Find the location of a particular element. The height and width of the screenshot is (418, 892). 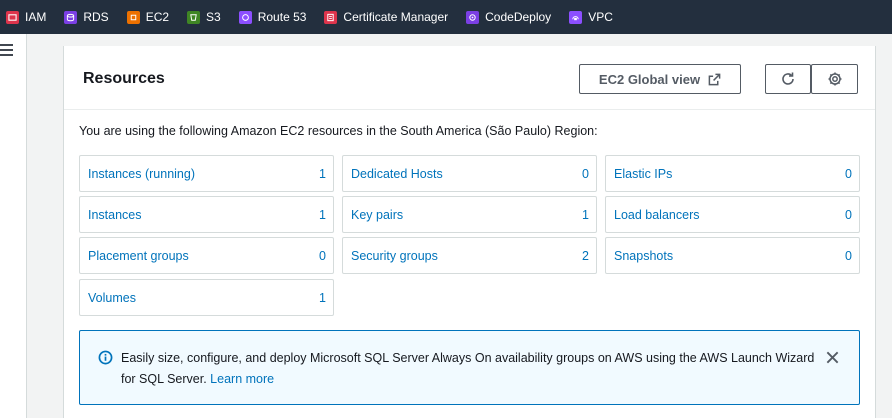

rds-icon is located at coordinates (71, 17).